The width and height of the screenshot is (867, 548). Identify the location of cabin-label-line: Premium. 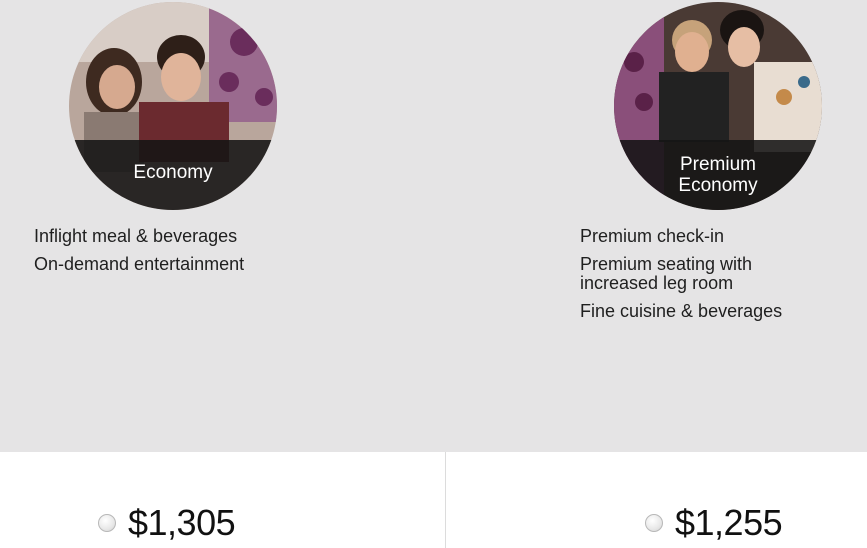
(717, 164).